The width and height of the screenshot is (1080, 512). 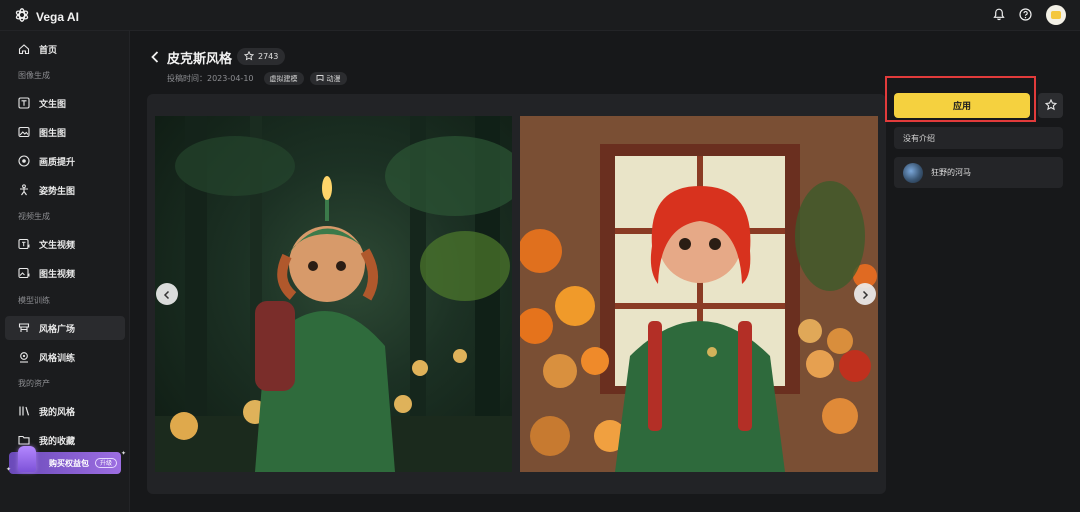 What do you see at coordinates (230, 78) in the screenshot?
I see `meta-date: 2023-04-10` at bounding box center [230, 78].